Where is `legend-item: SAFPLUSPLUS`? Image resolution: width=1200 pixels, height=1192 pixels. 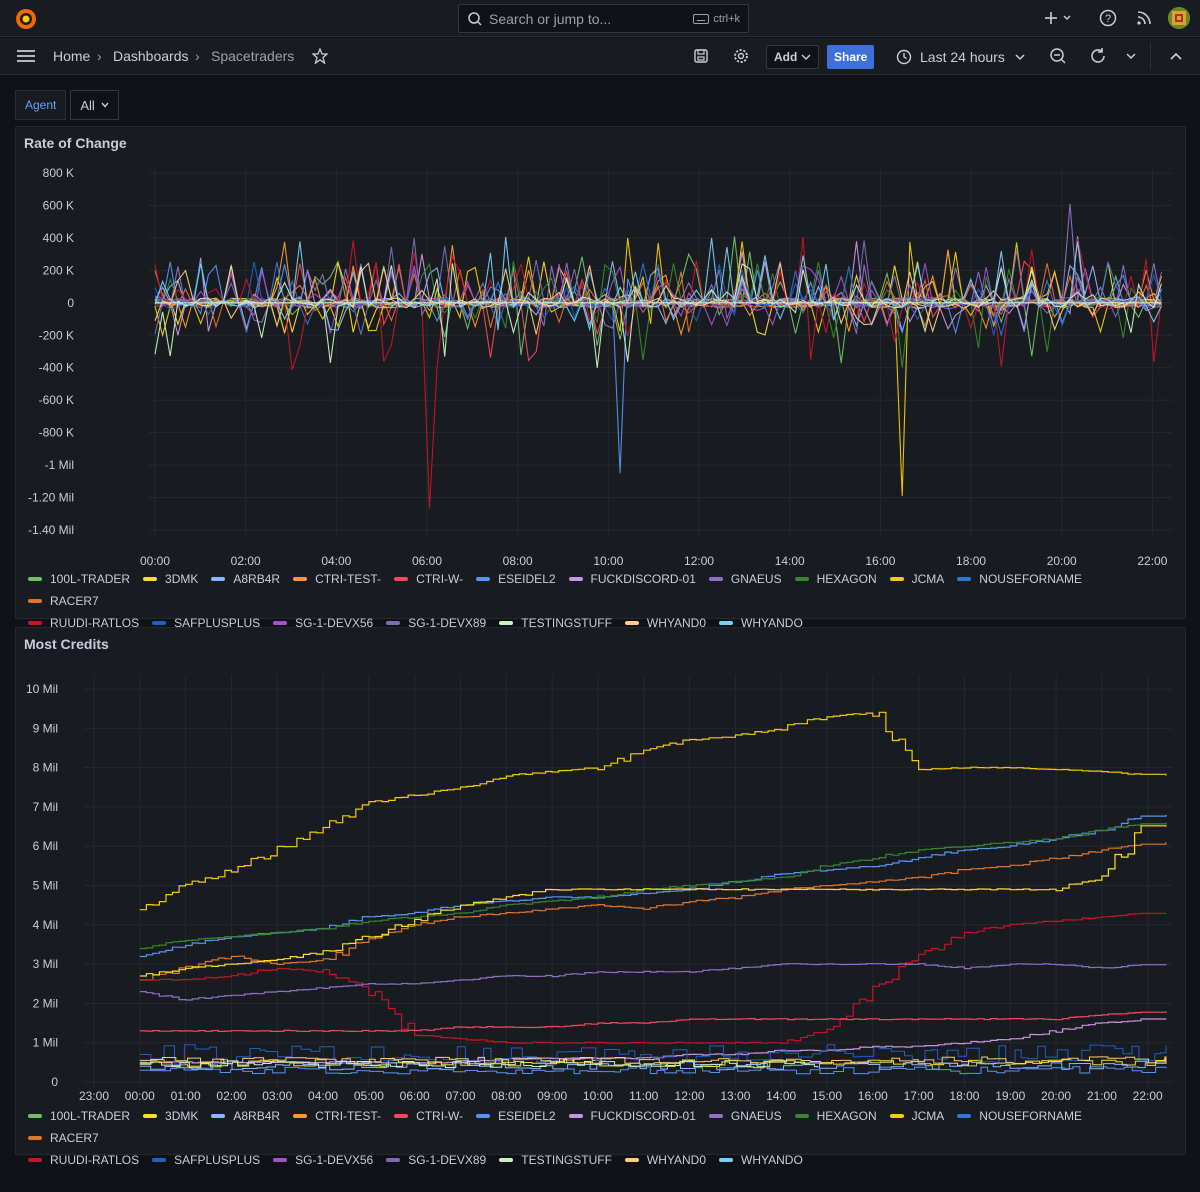 legend-item: SAFPLUSPLUS is located at coordinates (206, 1160).